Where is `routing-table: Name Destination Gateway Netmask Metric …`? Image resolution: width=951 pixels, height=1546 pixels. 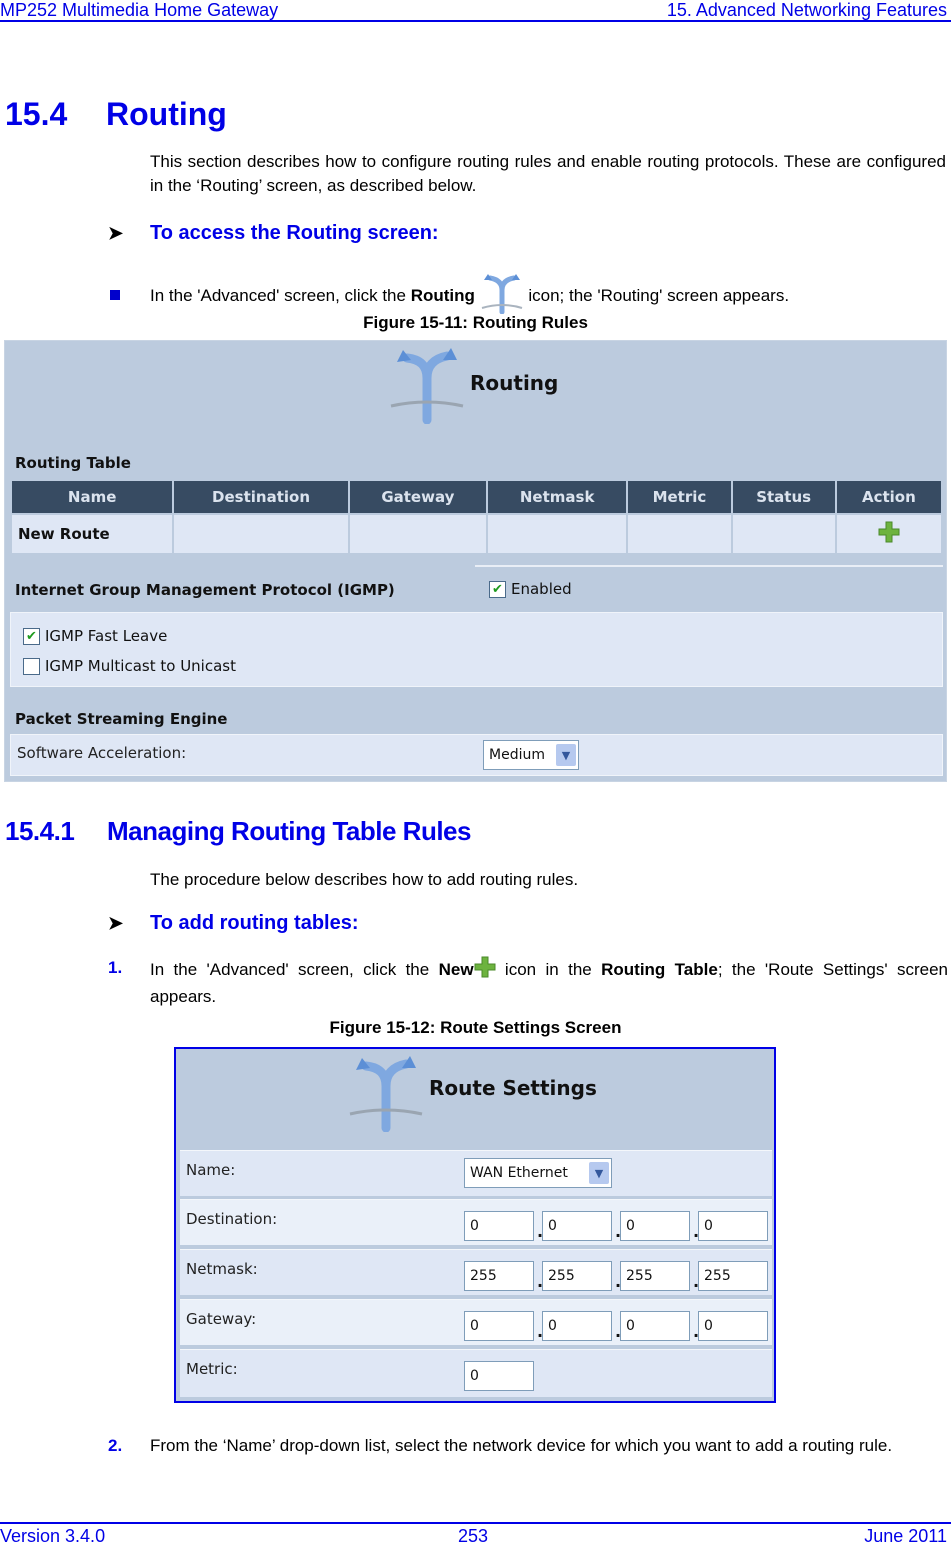
routing-table: Name Destination Gateway Netmask Metric … is located at coordinates (476, 517).